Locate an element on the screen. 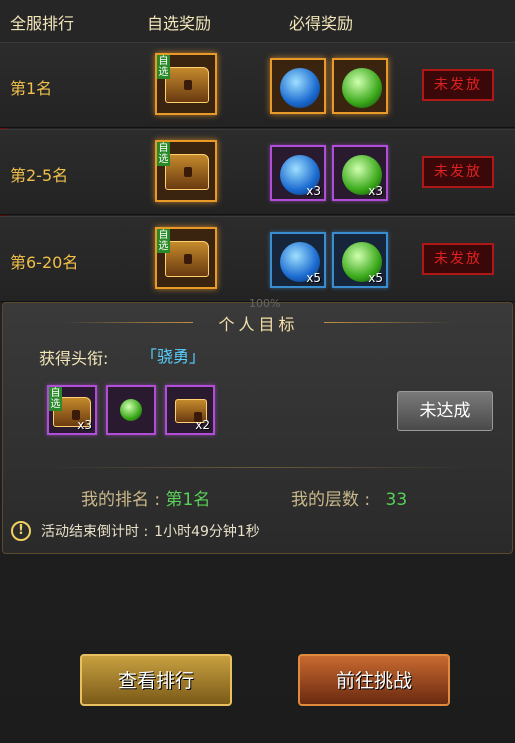 The width and height of the screenshot is (515, 743). title-value: 「骁勇」 is located at coordinates (173, 356).